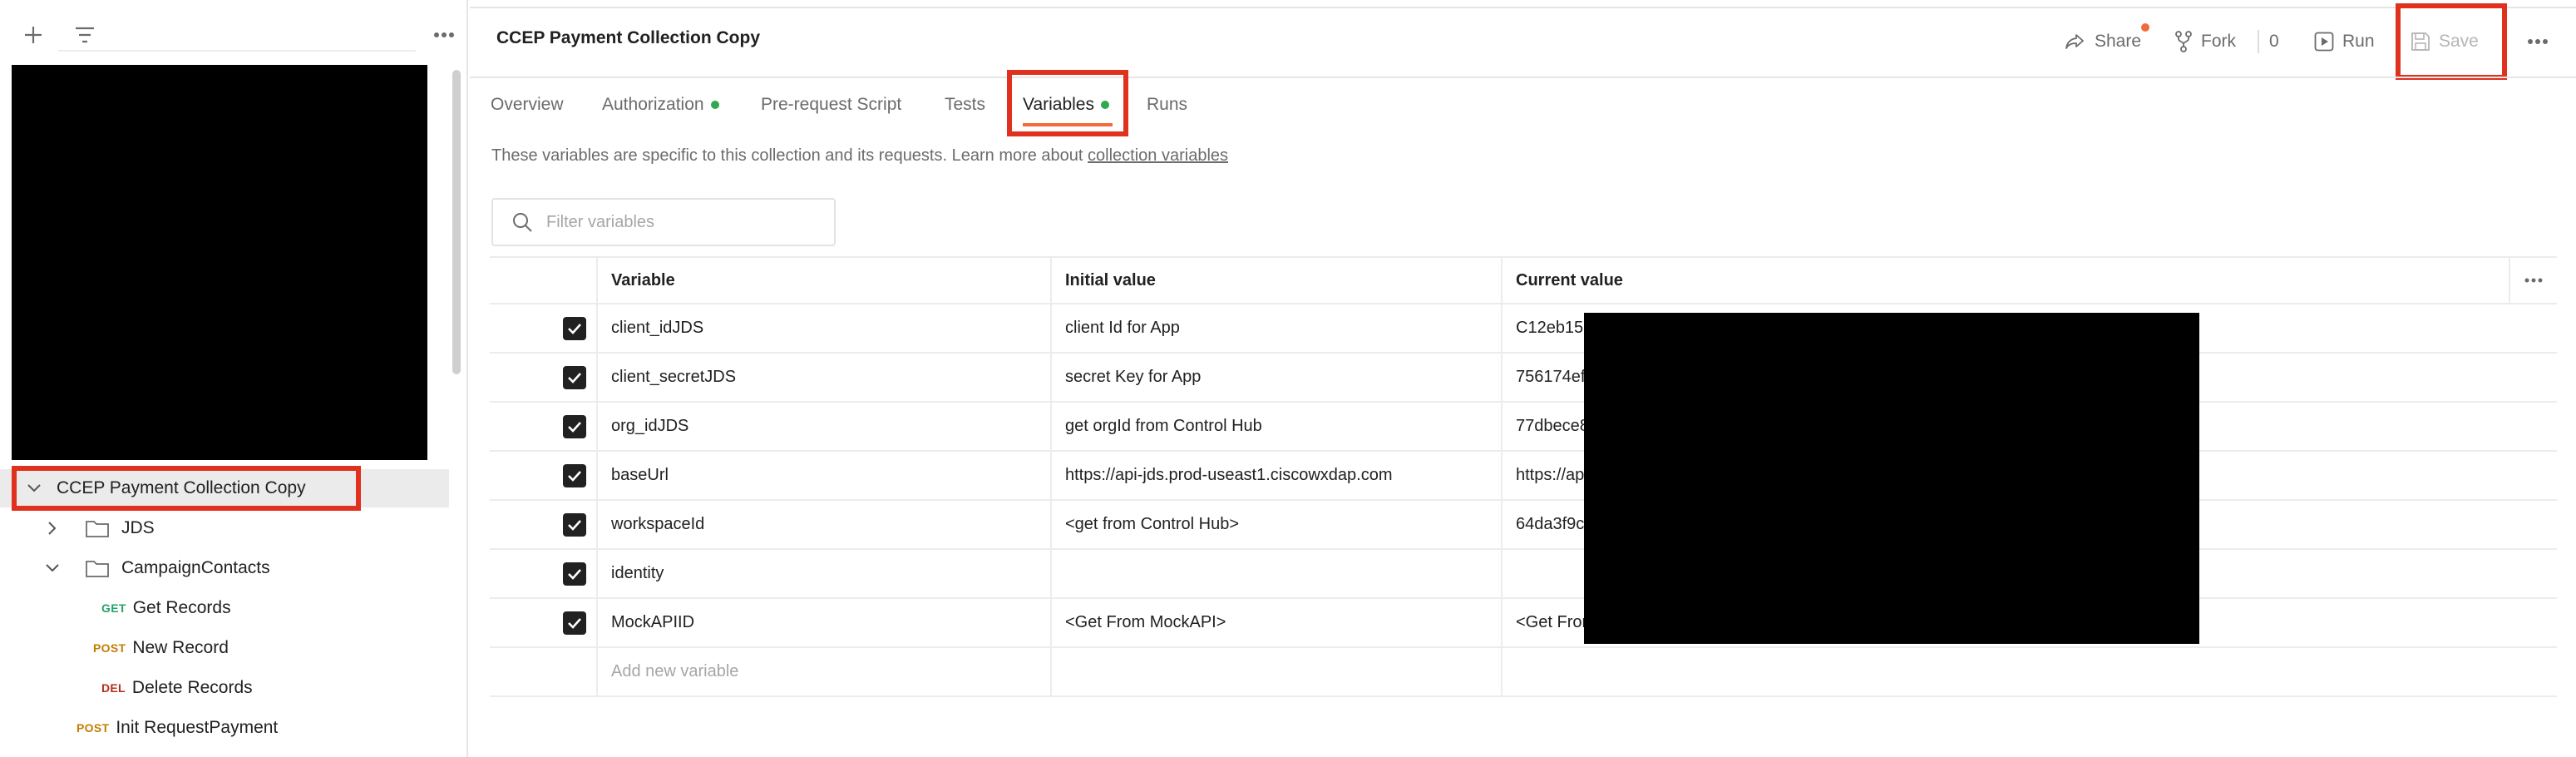  I want to click on tree-request-init-requestpayment: POST Init RequestPayment, so click(224, 728).